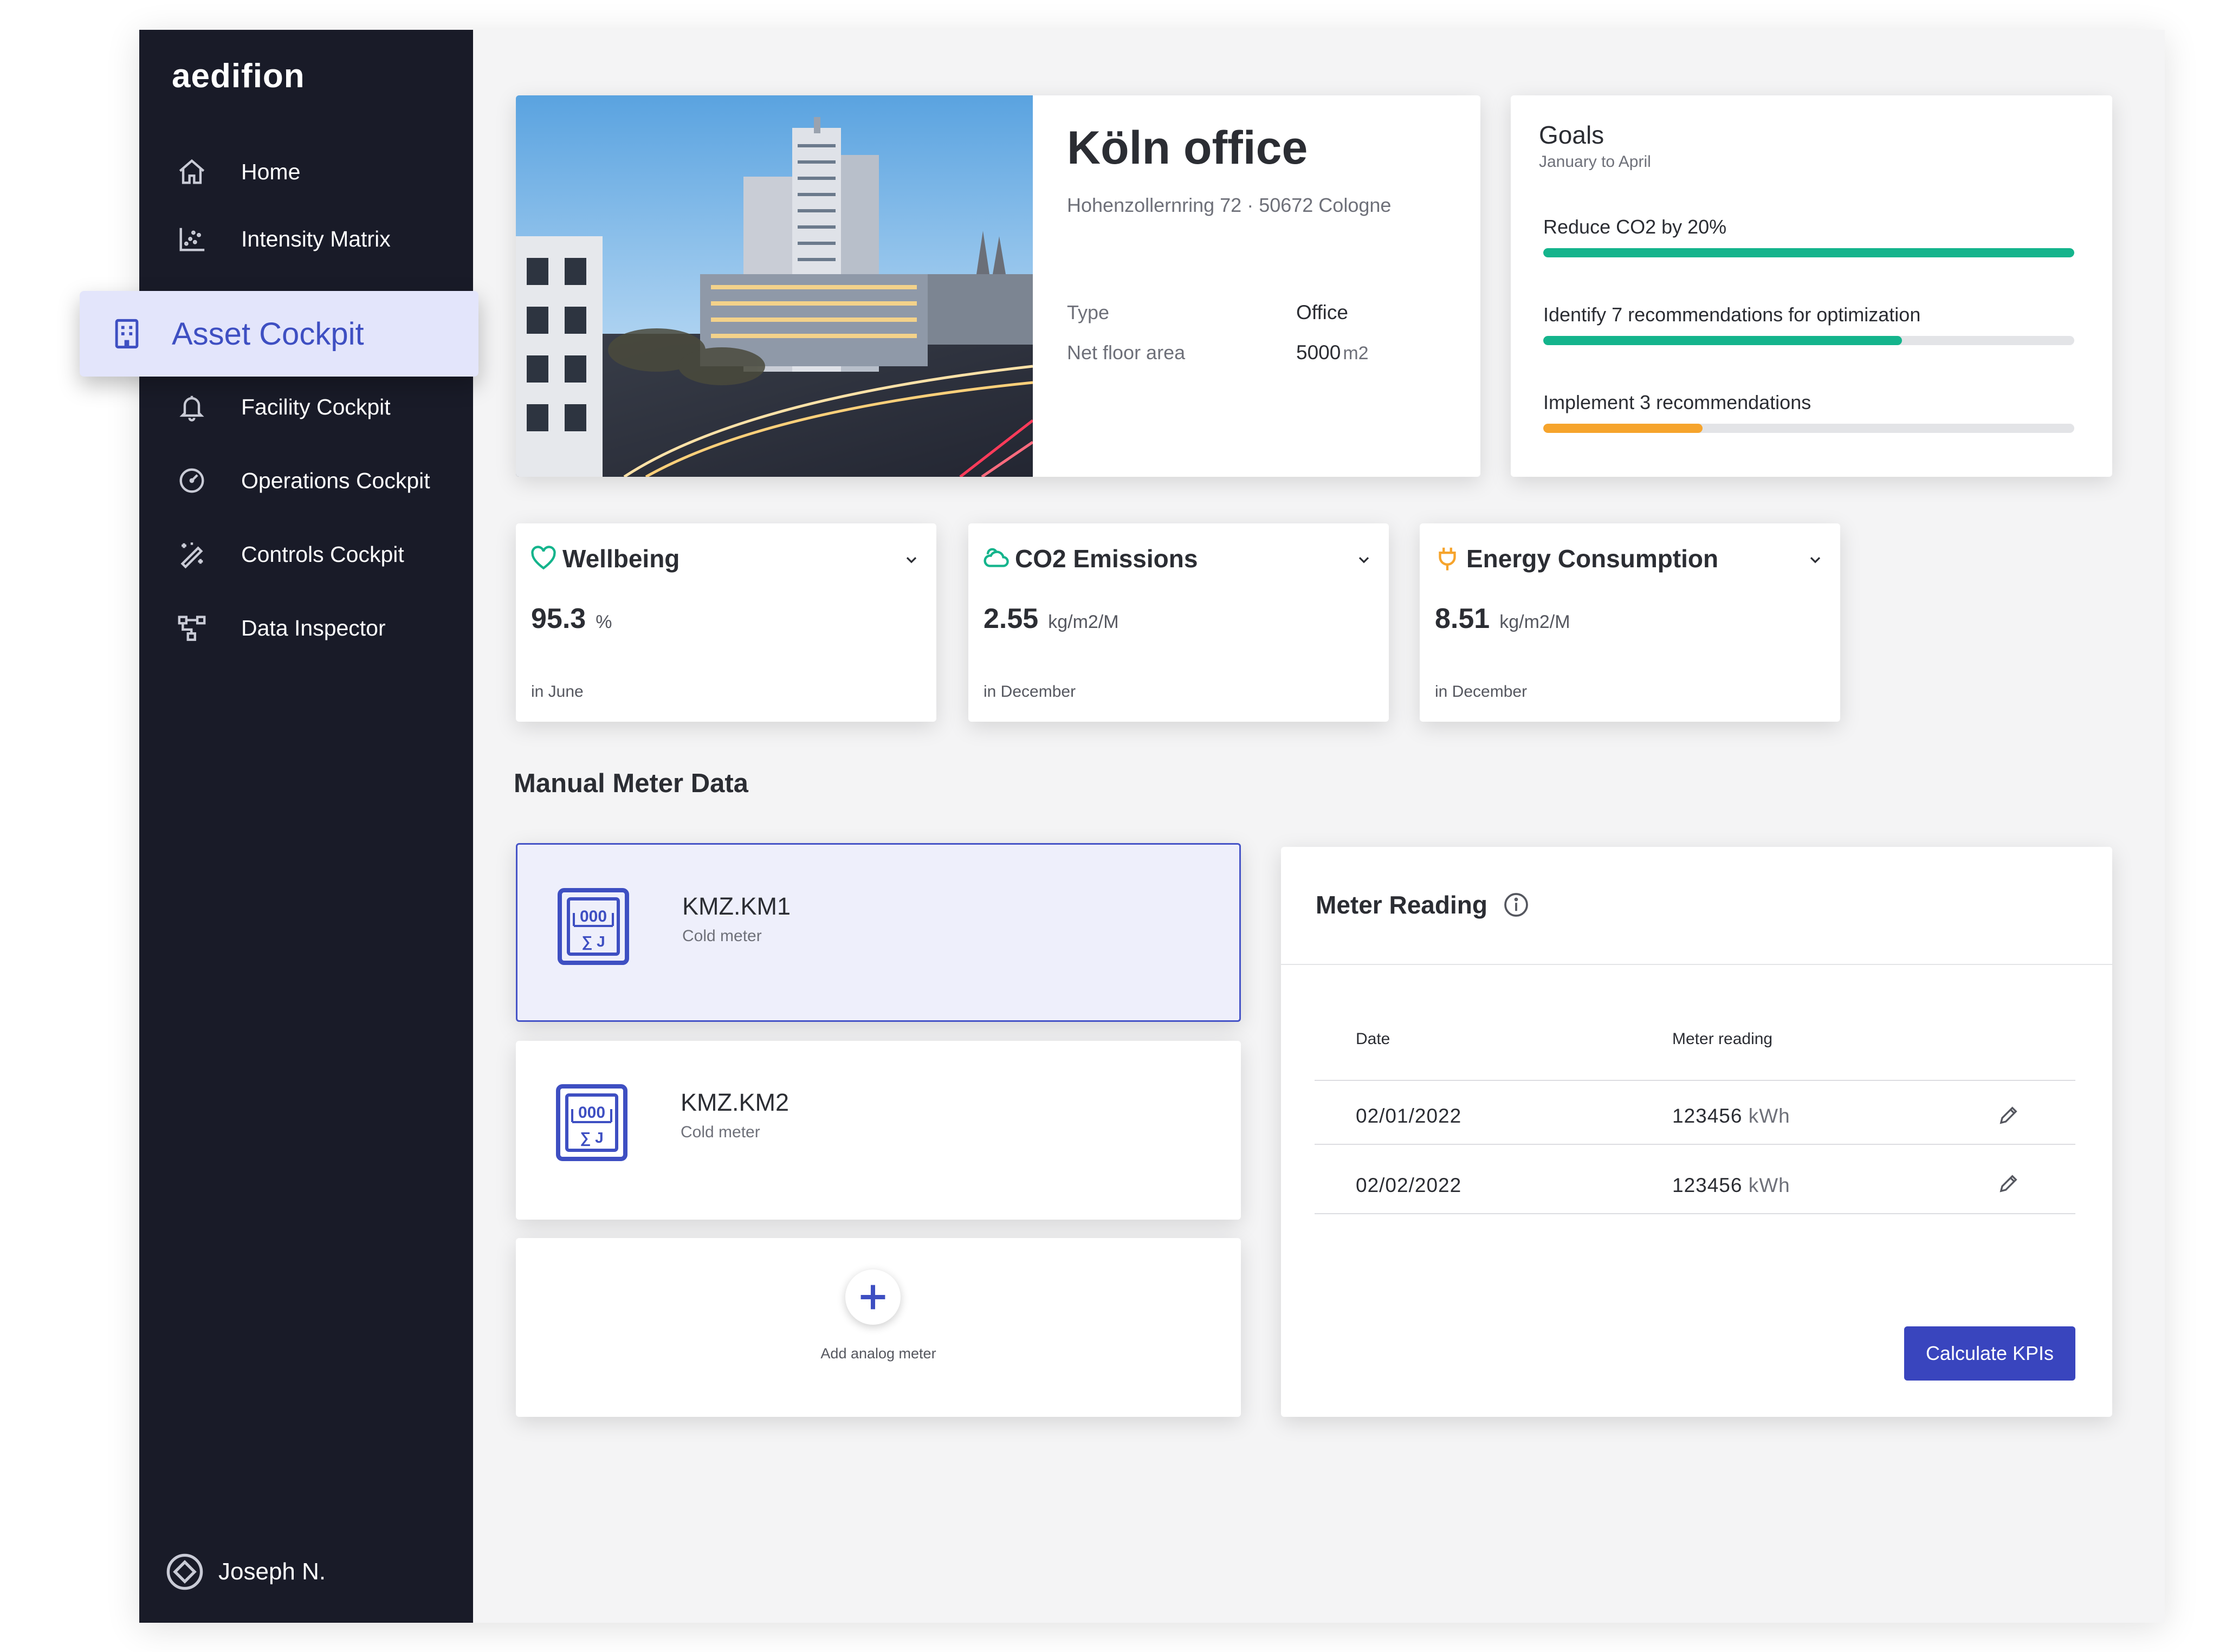 This screenshot has width=2213, height=1652. Describe the element at coordinates (878, 1327) in the screenshot. I see `add-meter-card: Add analog meter` at that location.